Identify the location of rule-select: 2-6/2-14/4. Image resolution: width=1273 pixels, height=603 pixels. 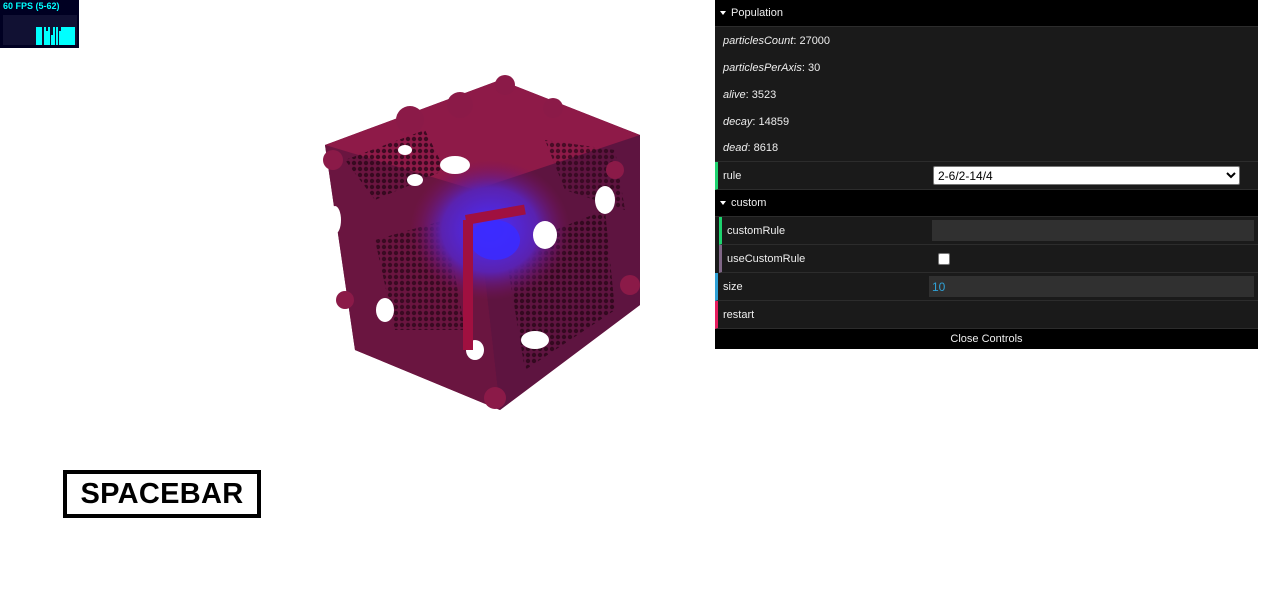
(1086, 175).